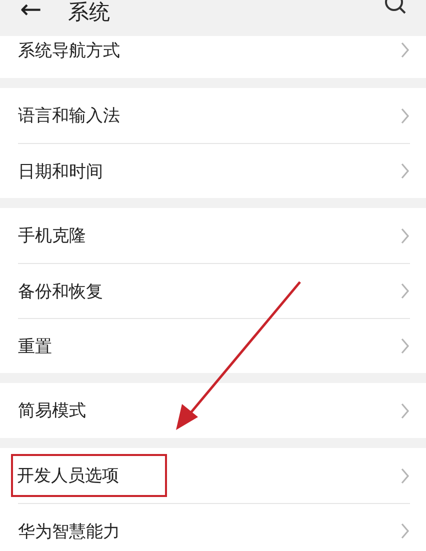 The image size is (426, 551). Describe the element at coordinates (60, 291) in the screenshot. I see `settings-item: 备份和恢复` at that location.